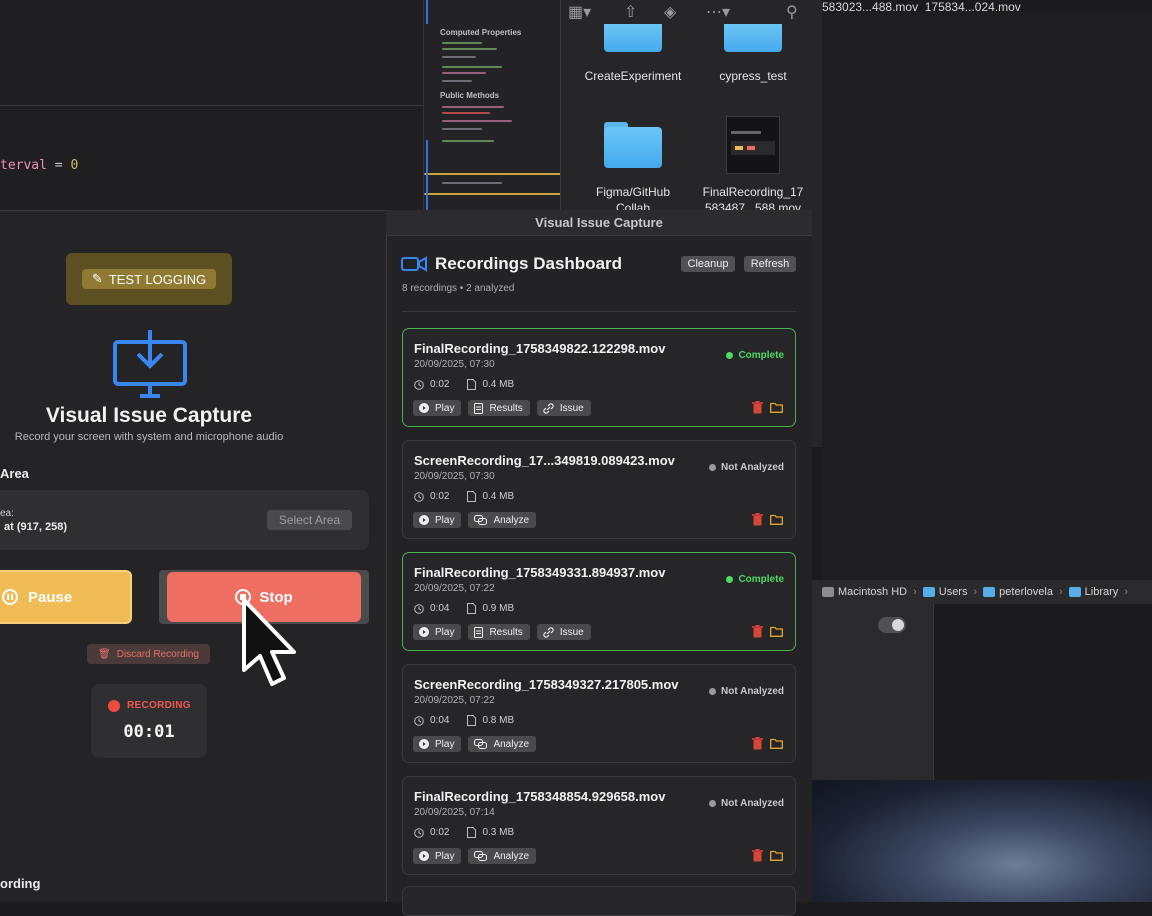 The width and height of the screenshot is (1152, 916). What do you see at coordinates (546, 684) in the screenshot?
I see `recording-name: ScreenRecording_1758349327.217805.mov` at bounding box center [546, 684].